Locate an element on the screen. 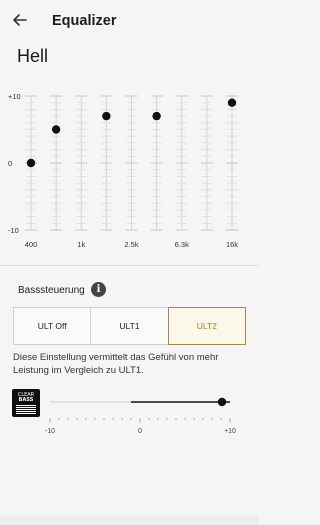  ult2-button: ULT2 is located at coordinates (206, 326).